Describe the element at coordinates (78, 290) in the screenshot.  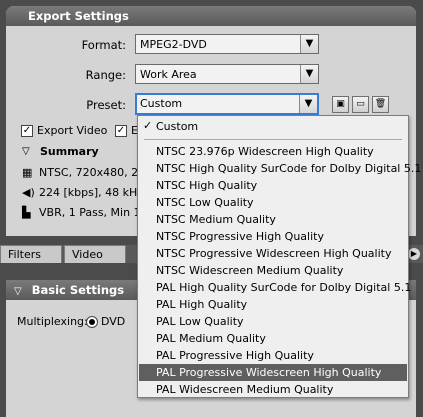
I see `basic-settings-title: Basic Settings` at that location.